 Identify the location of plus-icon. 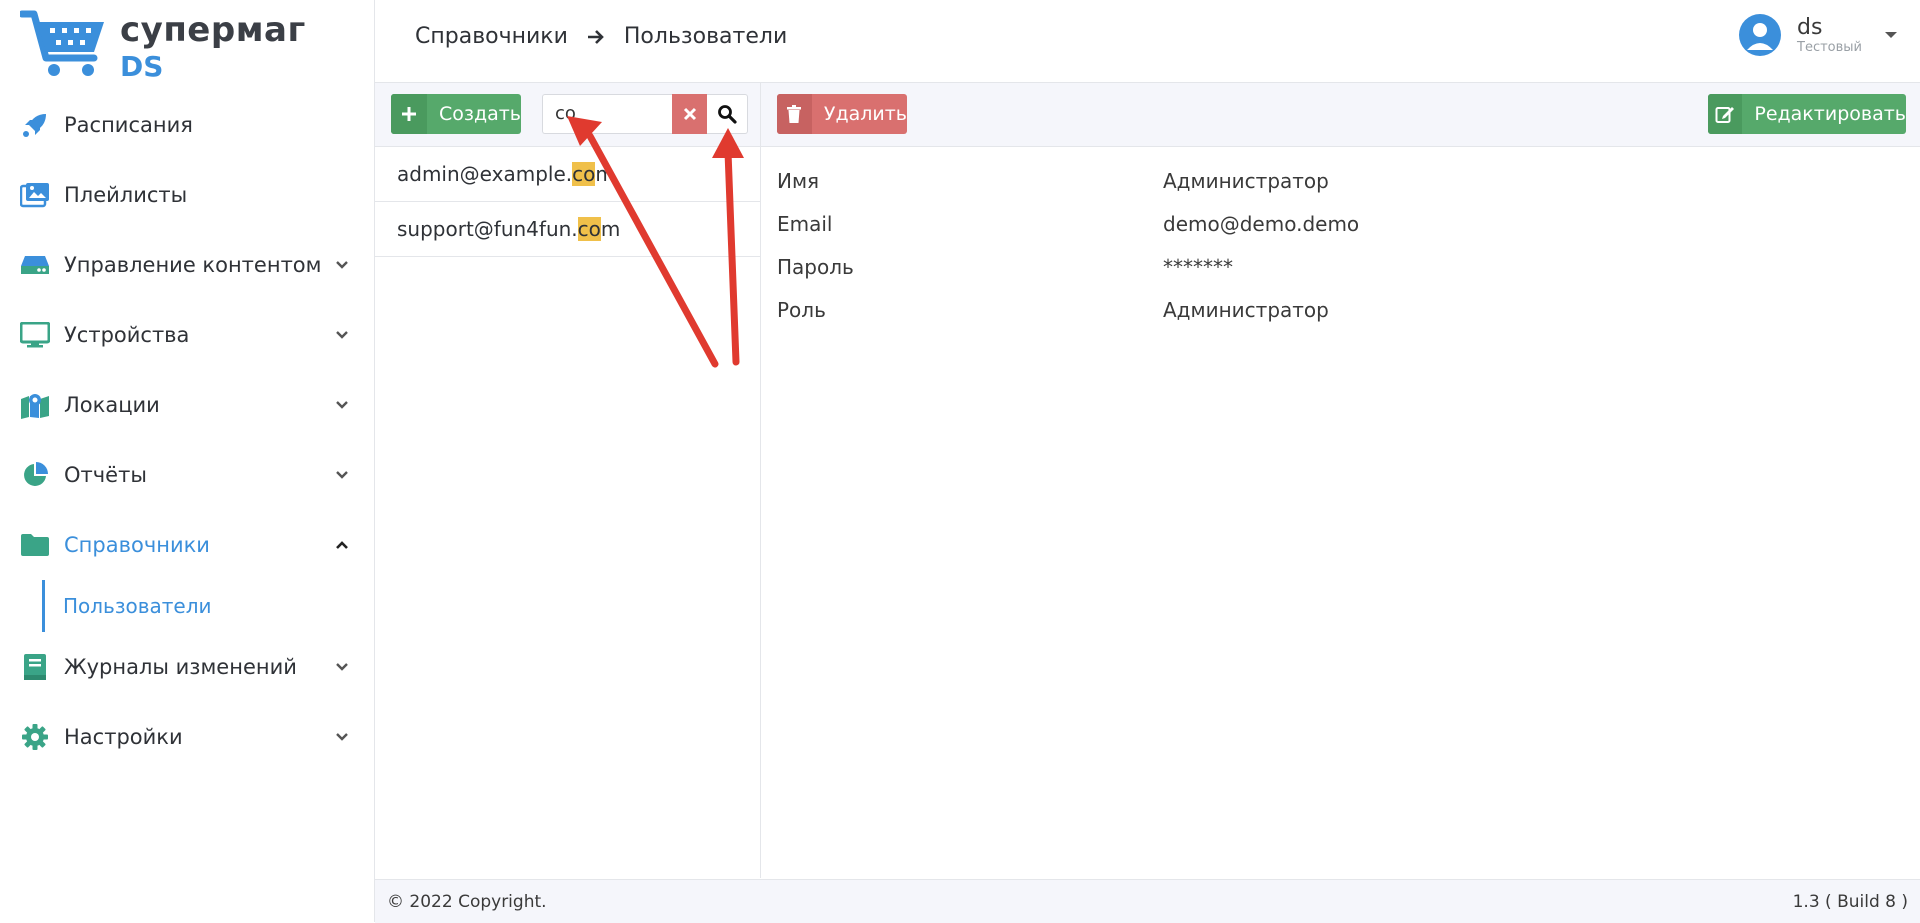
(409, 114).